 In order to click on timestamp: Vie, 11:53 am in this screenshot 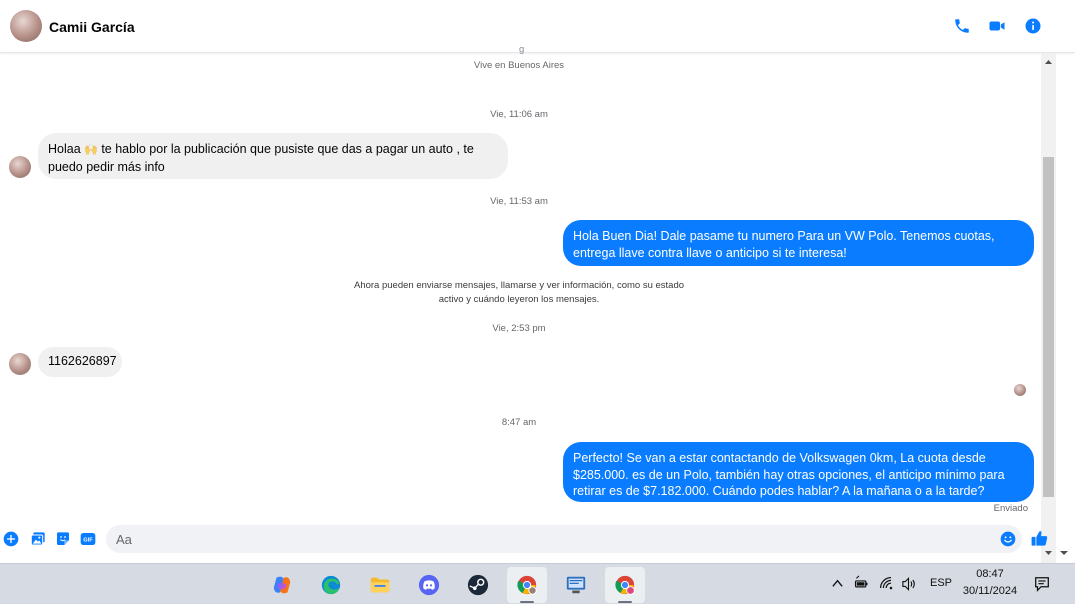, I will do `click(519, 201)`.